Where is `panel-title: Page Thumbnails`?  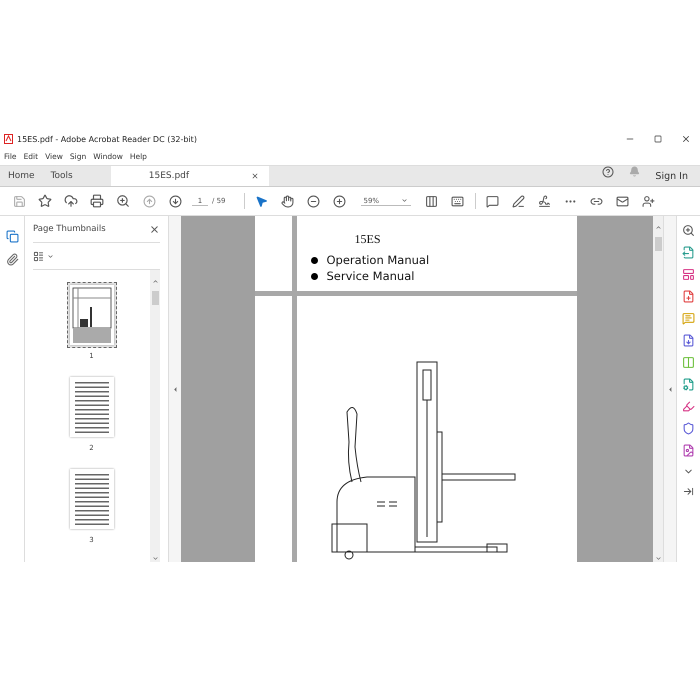
panel-title: Page Thumbnails is located at coordinates (69, 229).